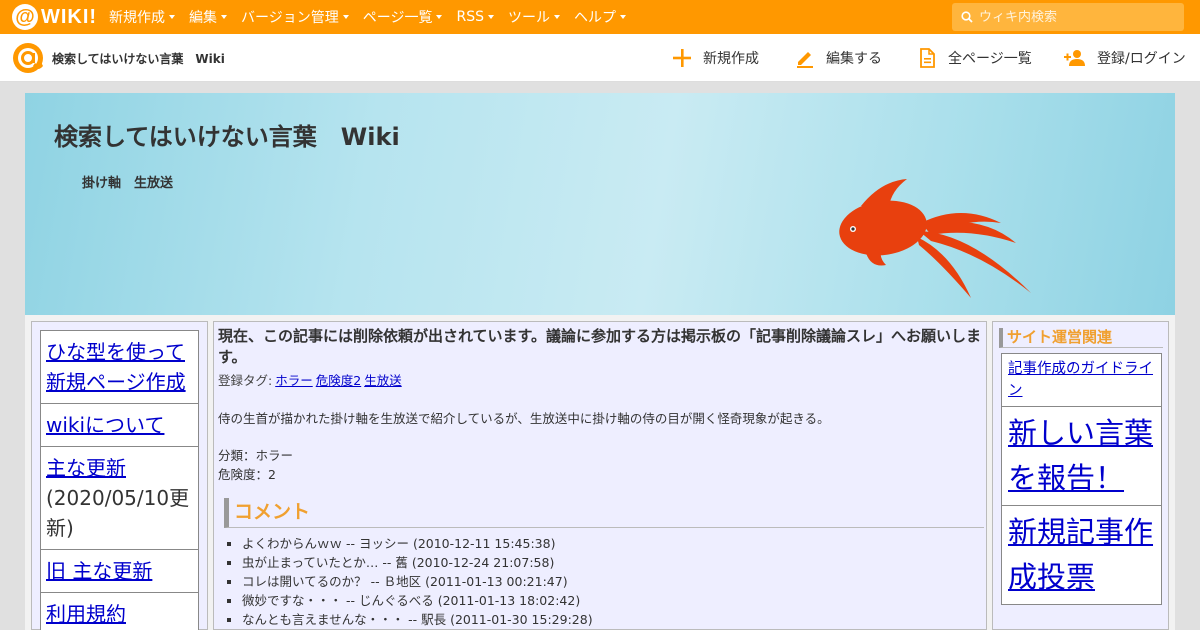 The image size is (1200, 630). I want to click on article-meta: 分類：ホラー 危険度：2, so click(600, 465).